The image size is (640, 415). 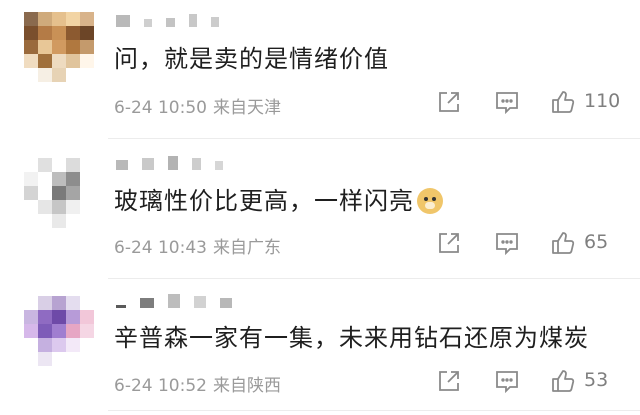 What do you see at coordinates (596, 242) in the screenshot?
I see `like-count: 65` at bounding box center [596, 242].